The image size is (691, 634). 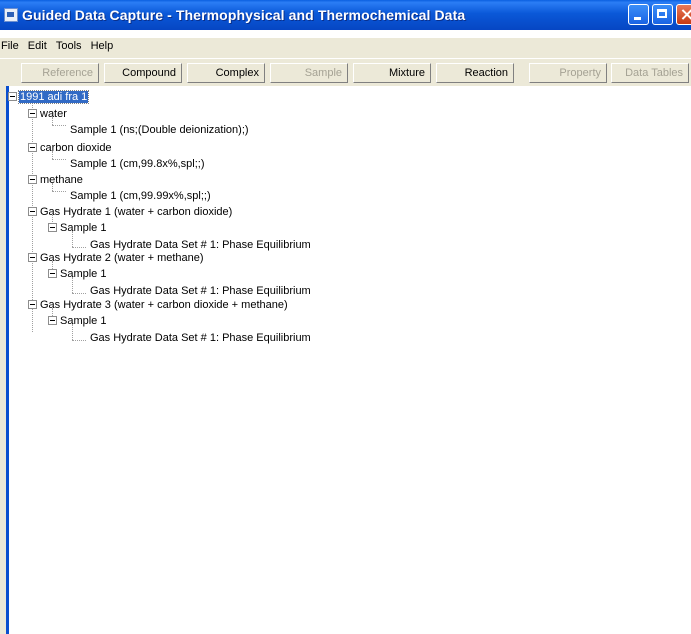 I want to click on data-tables-button: Data Tables, so click(x=650, y=73).